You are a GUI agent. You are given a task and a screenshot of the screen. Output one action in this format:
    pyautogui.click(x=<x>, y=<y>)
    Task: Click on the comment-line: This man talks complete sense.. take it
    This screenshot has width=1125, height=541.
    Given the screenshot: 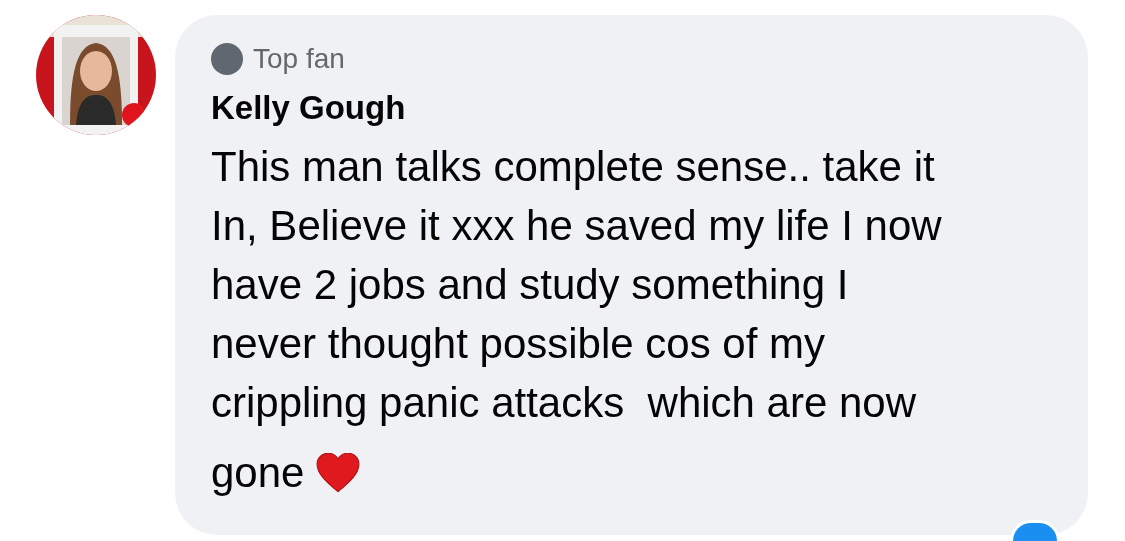 What is the action you would take?
    pyautogui.click(x=573, y=167)
    